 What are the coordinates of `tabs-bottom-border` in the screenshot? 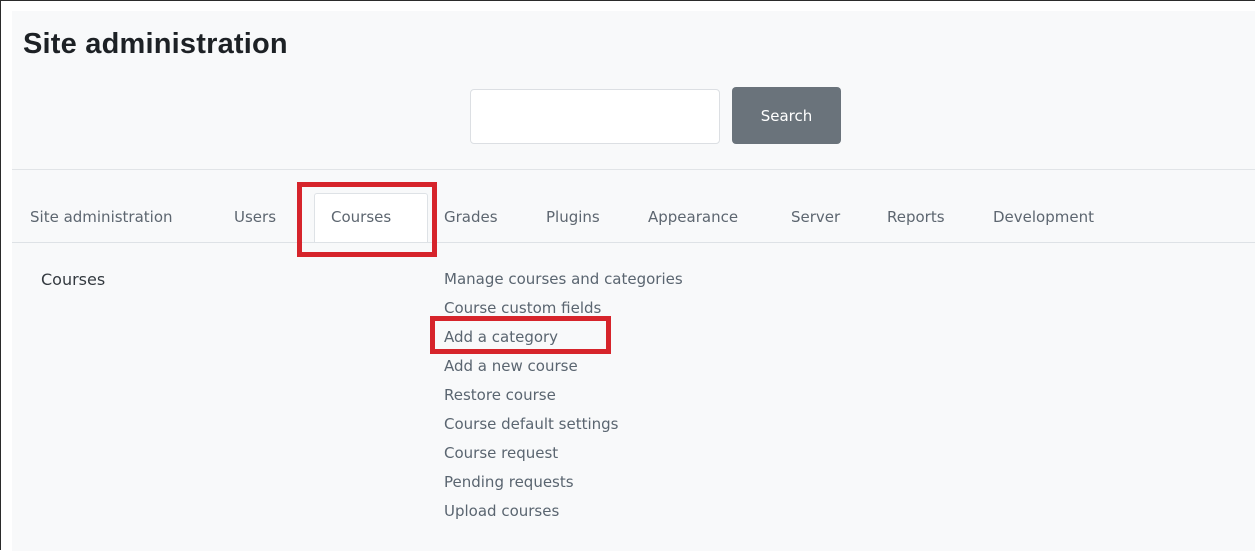 It's located at (633, 242).